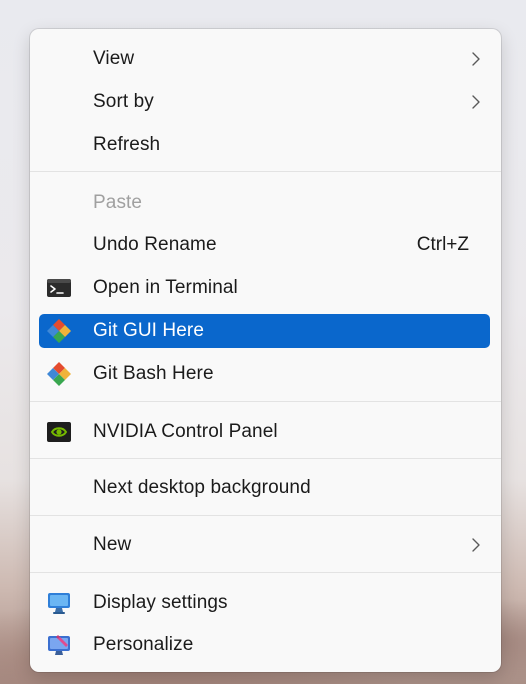 The height and width of the screenshot is (684, 526). I want to click on menu-item-next-desktop-background: Next desktop background, so click(264, 488).